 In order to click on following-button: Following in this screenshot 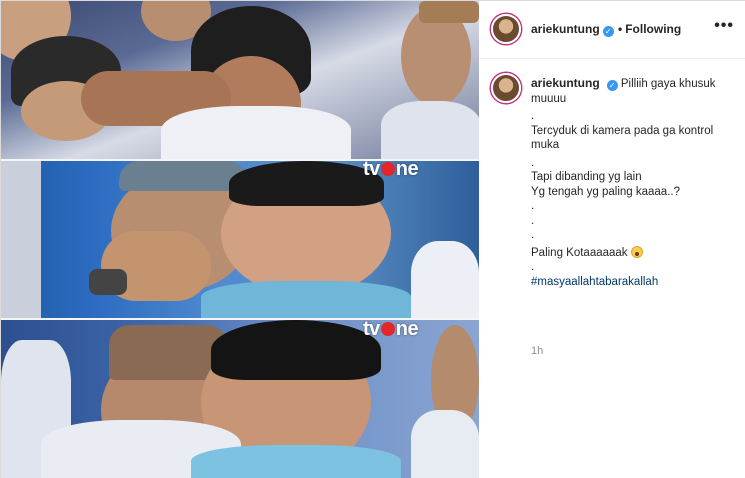, I will do `click(653, 29)`.